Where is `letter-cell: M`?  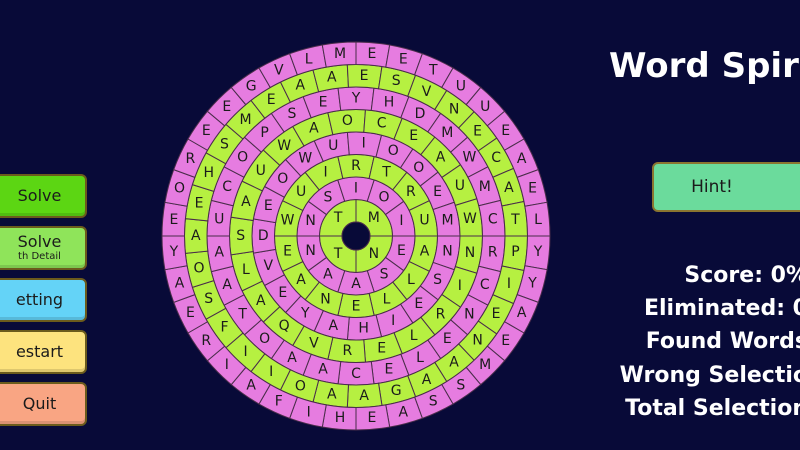 letter-cell: M is located at coordinates (339, 54).